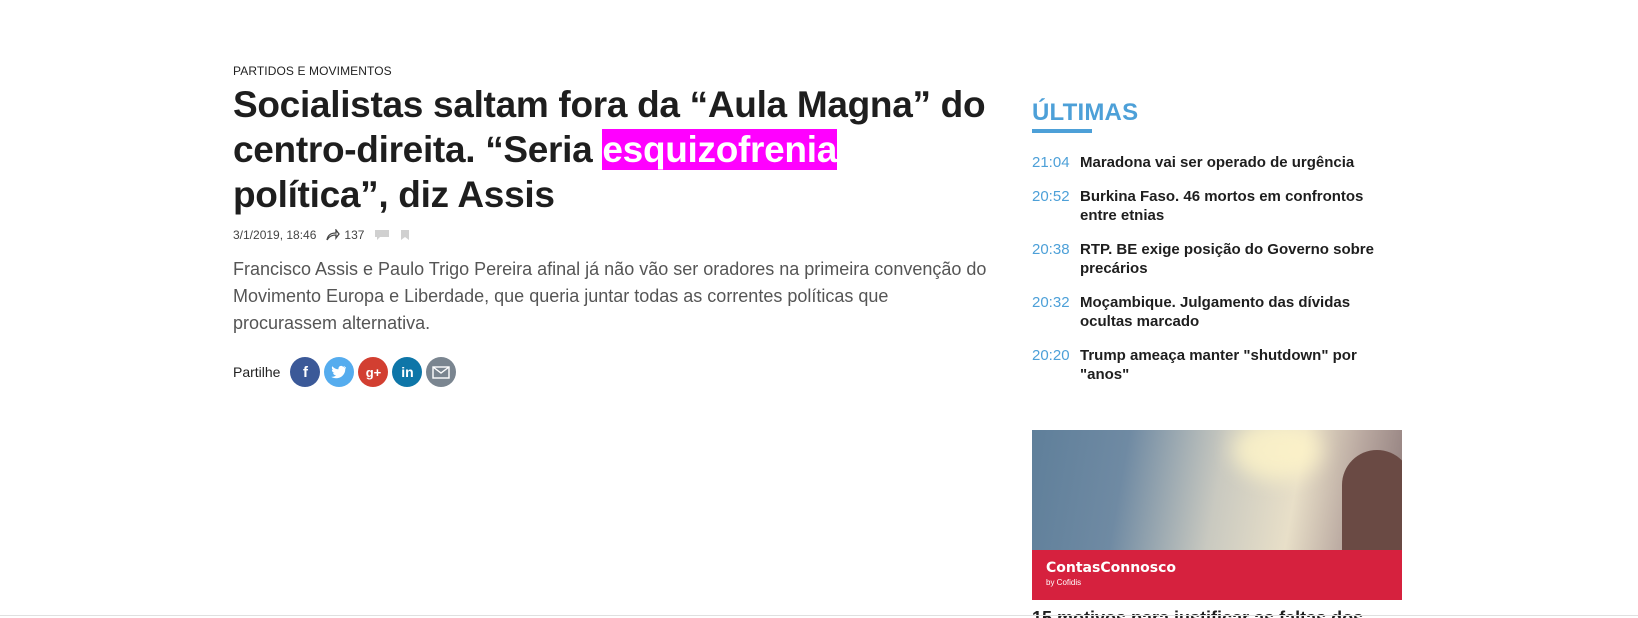 This screenshot has width=1638, height=618. What do you see at coordinates (1217, 495) in the screenshot?
I see `ad-photo` at bounding box center [1217, 495].